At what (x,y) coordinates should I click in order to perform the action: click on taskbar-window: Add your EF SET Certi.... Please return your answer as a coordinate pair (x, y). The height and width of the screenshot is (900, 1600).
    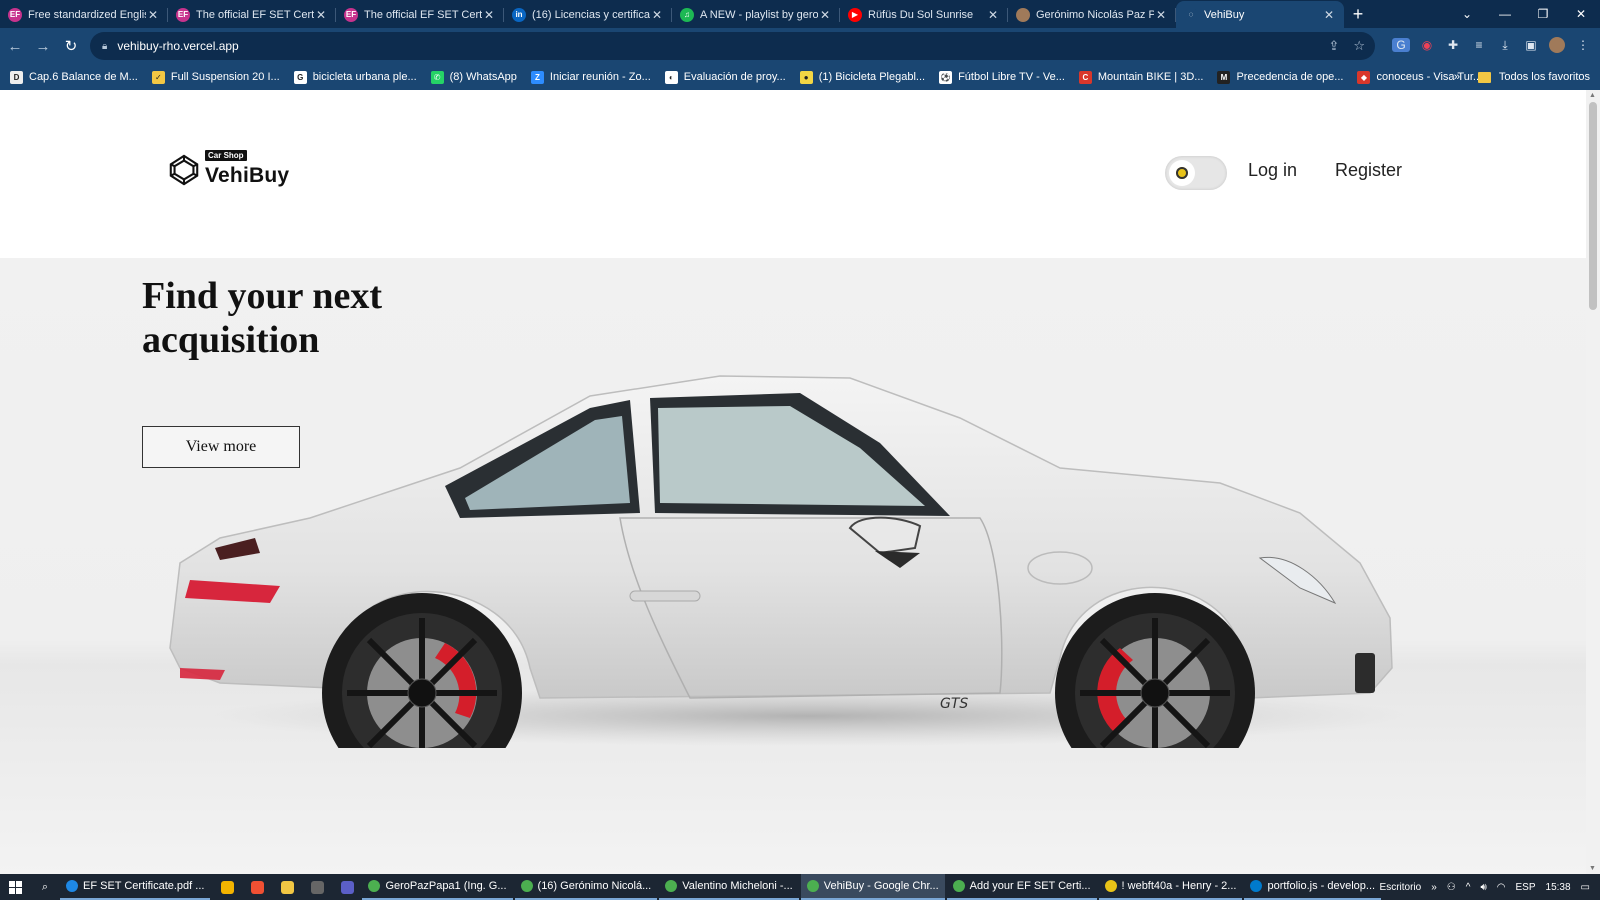
    Looking at the image, I should click on (1021, 887).